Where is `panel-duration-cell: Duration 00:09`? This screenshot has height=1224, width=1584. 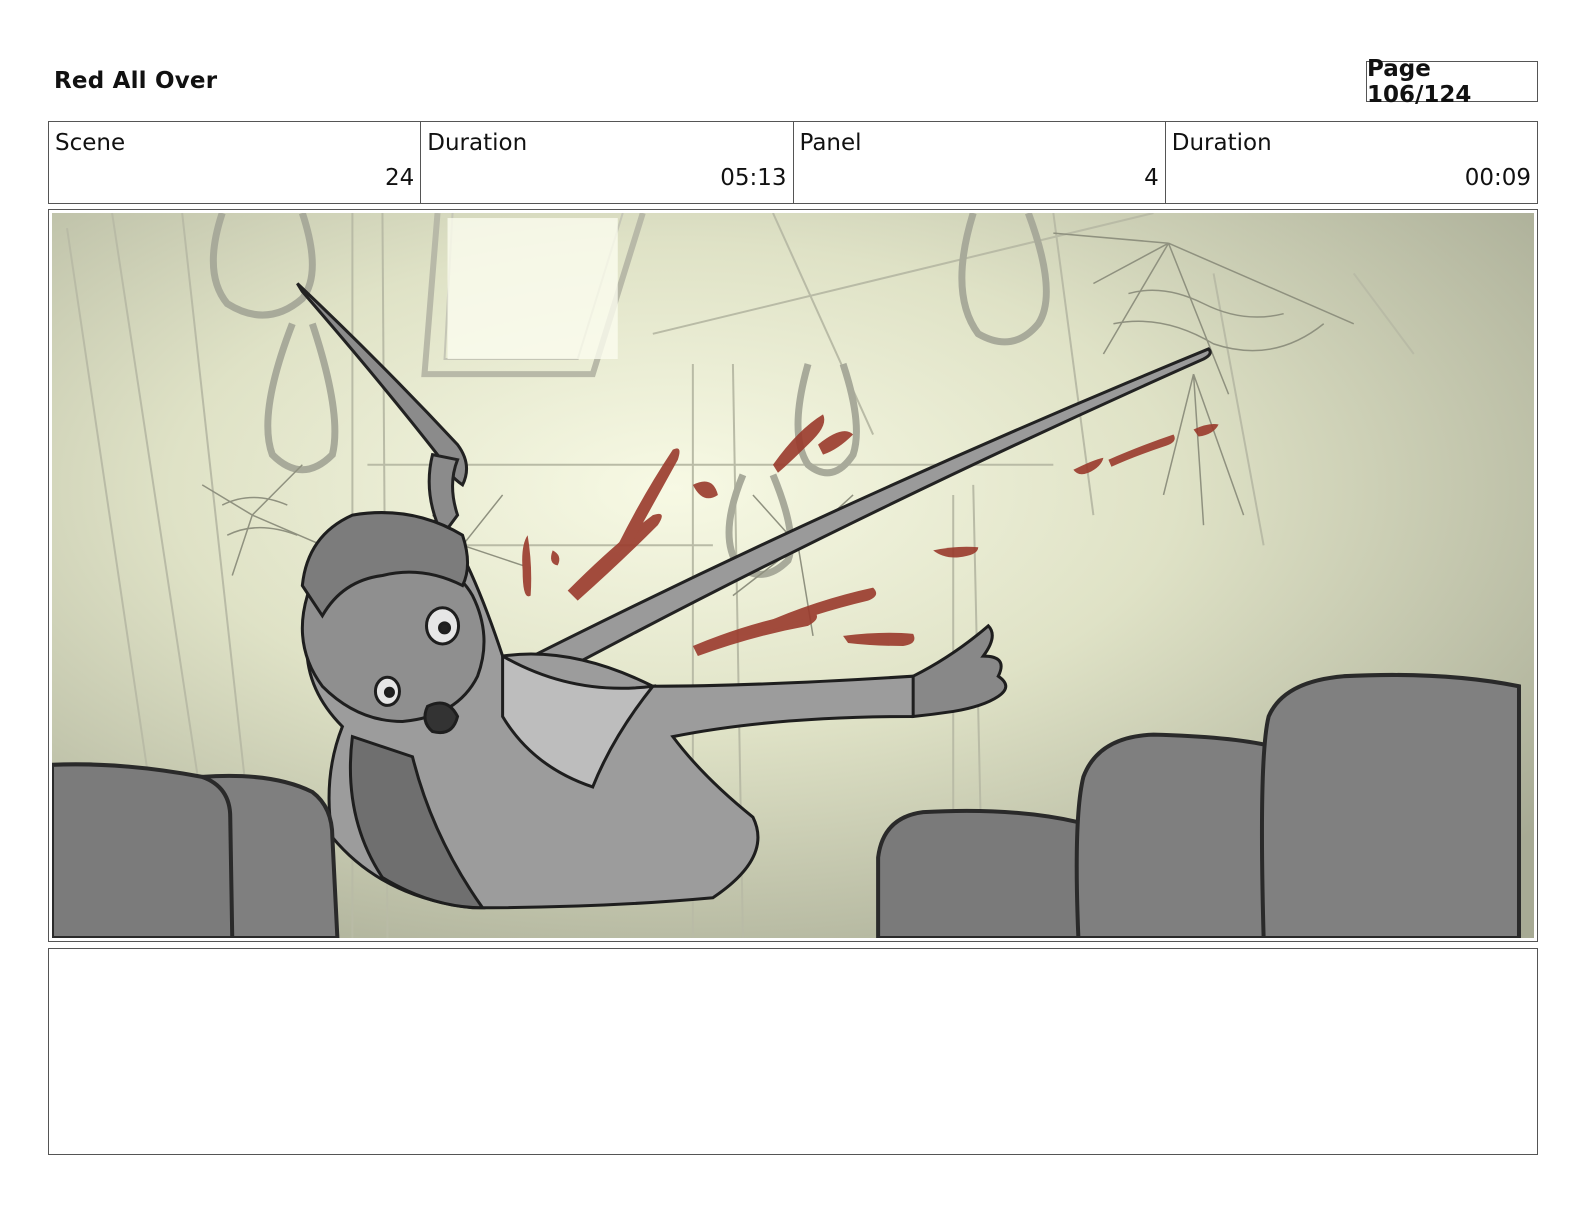
panel-duration-cell: Duration 00:09 is located at coordinates (1351, 162).